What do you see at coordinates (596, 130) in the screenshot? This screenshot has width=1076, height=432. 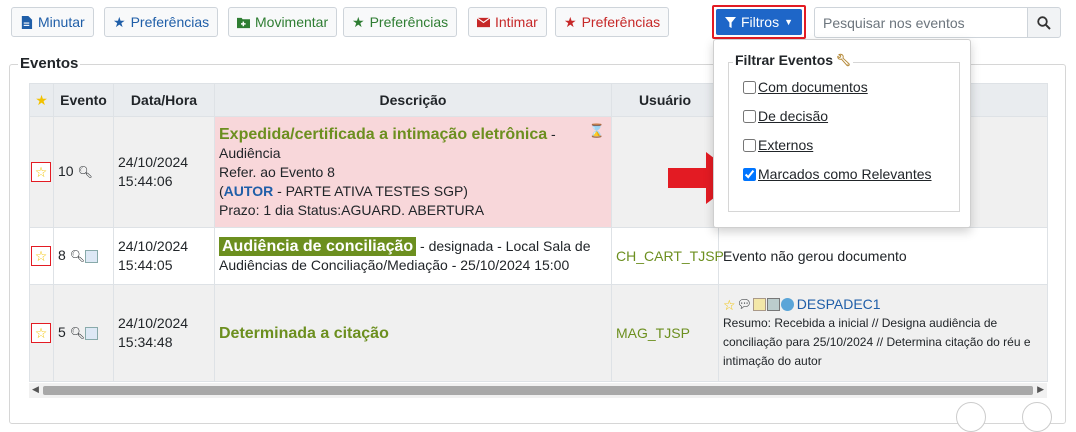 I see `hourglass-icon: ⌛` at bounding box center [596, 130].